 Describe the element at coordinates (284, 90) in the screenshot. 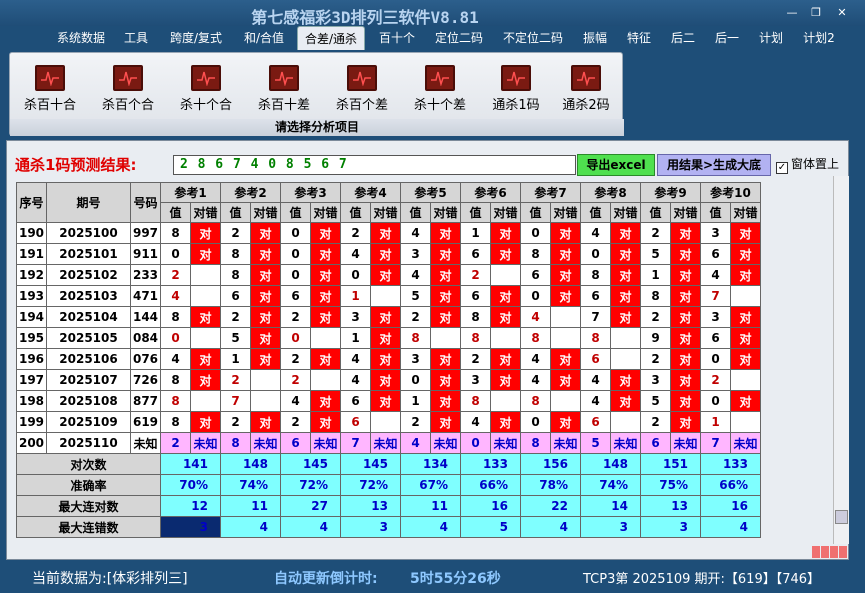

I see `kill-hundred-ten-diff-button: 杀百十差` at that location.